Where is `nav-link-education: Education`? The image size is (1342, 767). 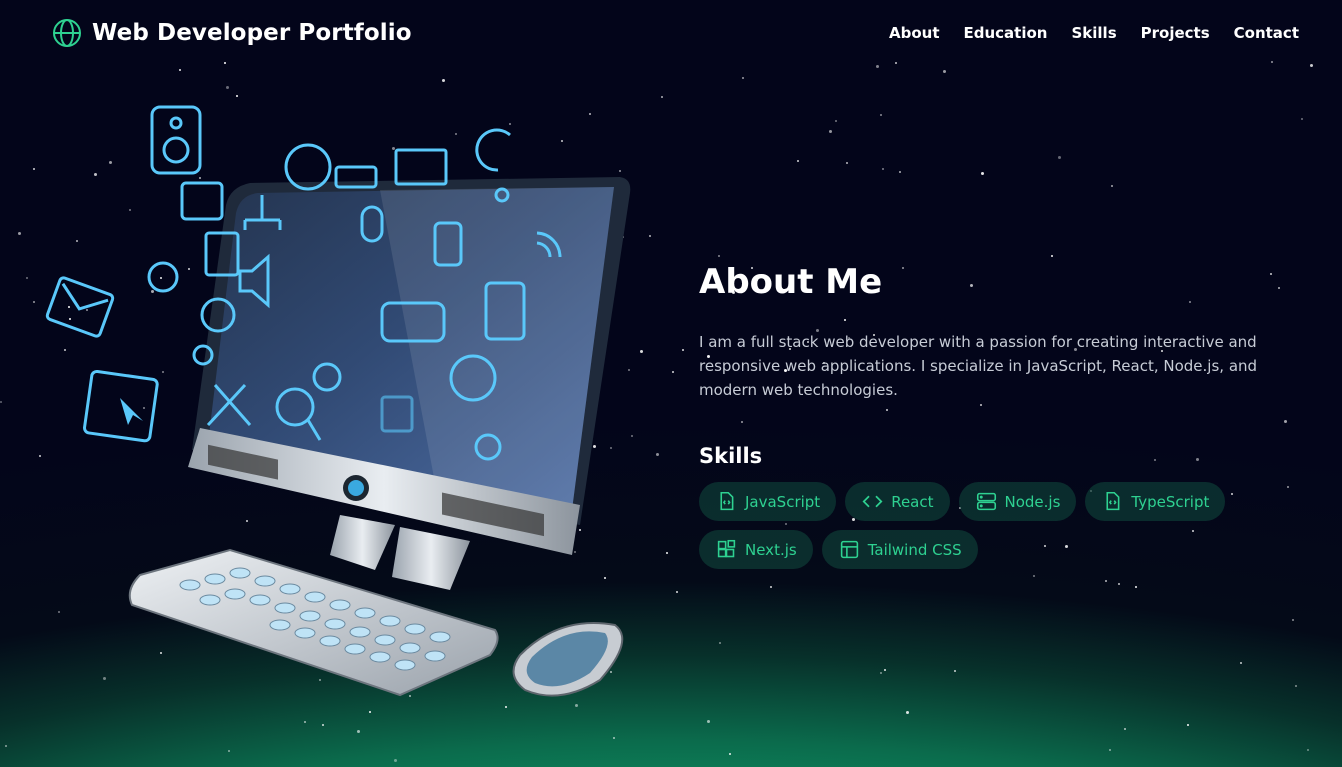 nav-link-education: Education is located at coordinates (1006, 33).